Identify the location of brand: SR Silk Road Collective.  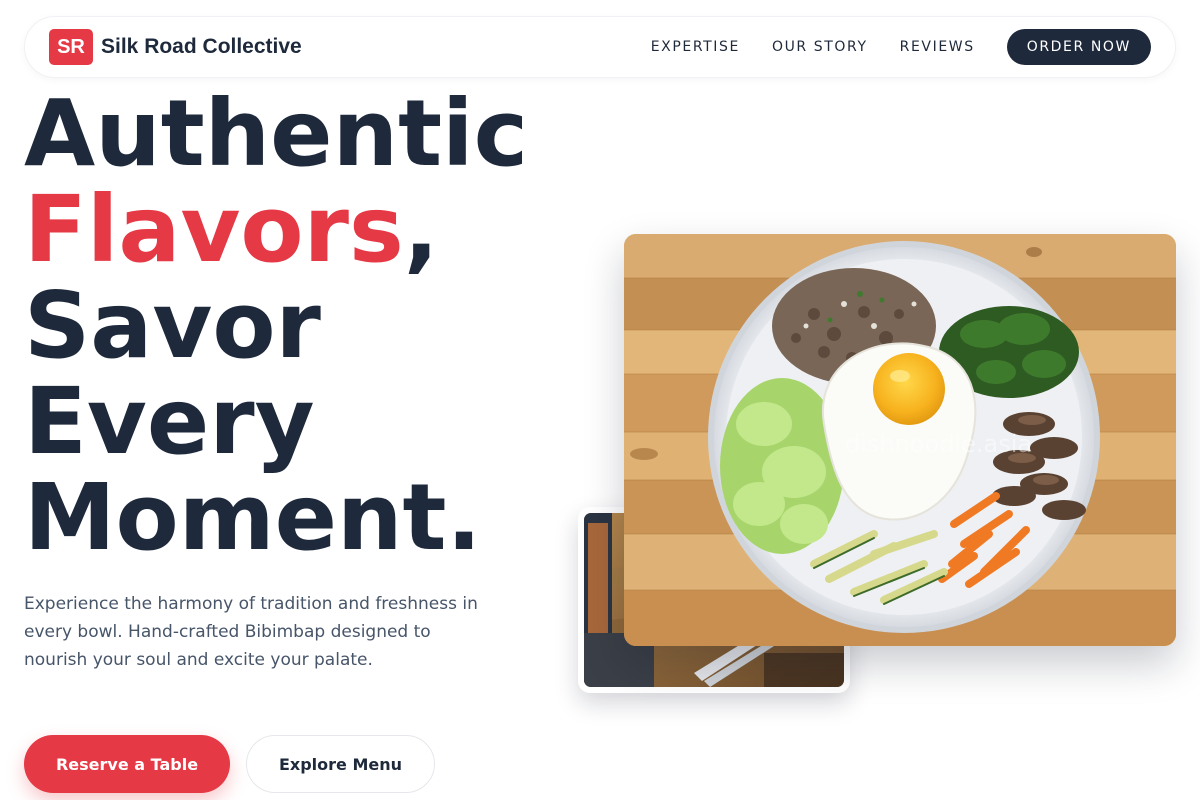
(175, 47).